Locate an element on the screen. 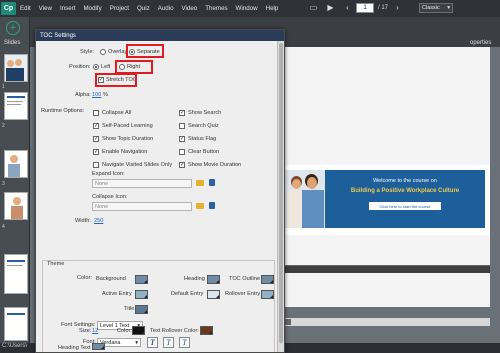 The width and height of the screenshot is (500, 353). underline-text-button: T is located at coordinates (184, 342).